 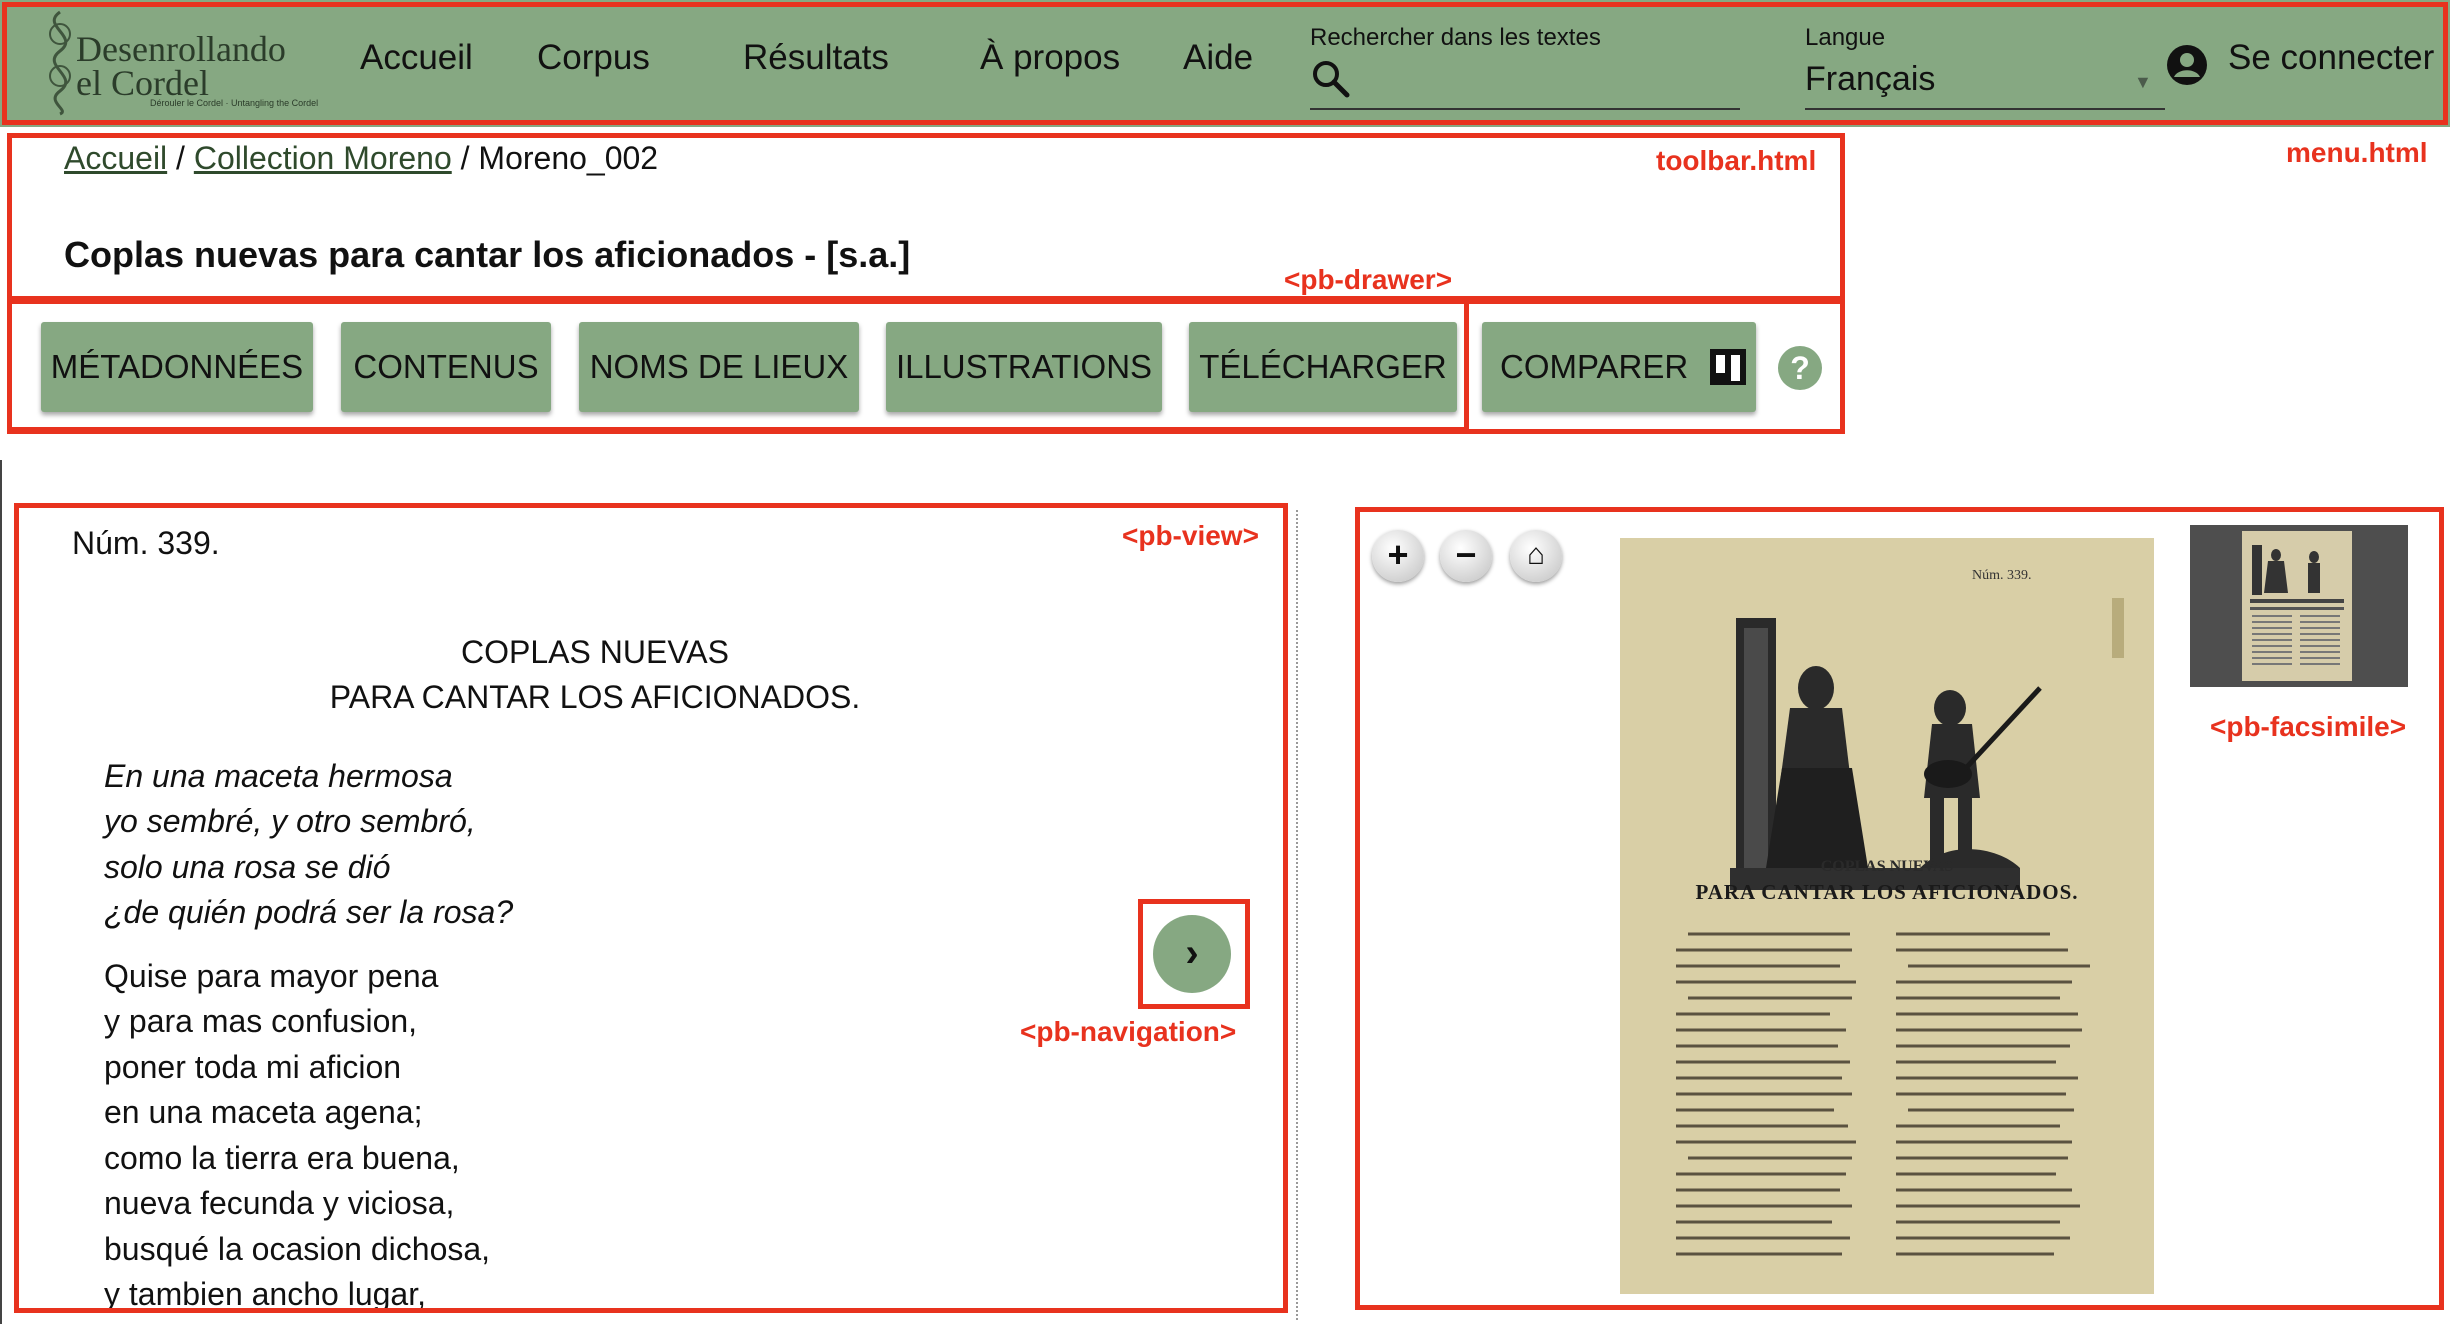 I want to click on drawer-annotation-label: <pb-drawer>, so click(x=1368, y=279).